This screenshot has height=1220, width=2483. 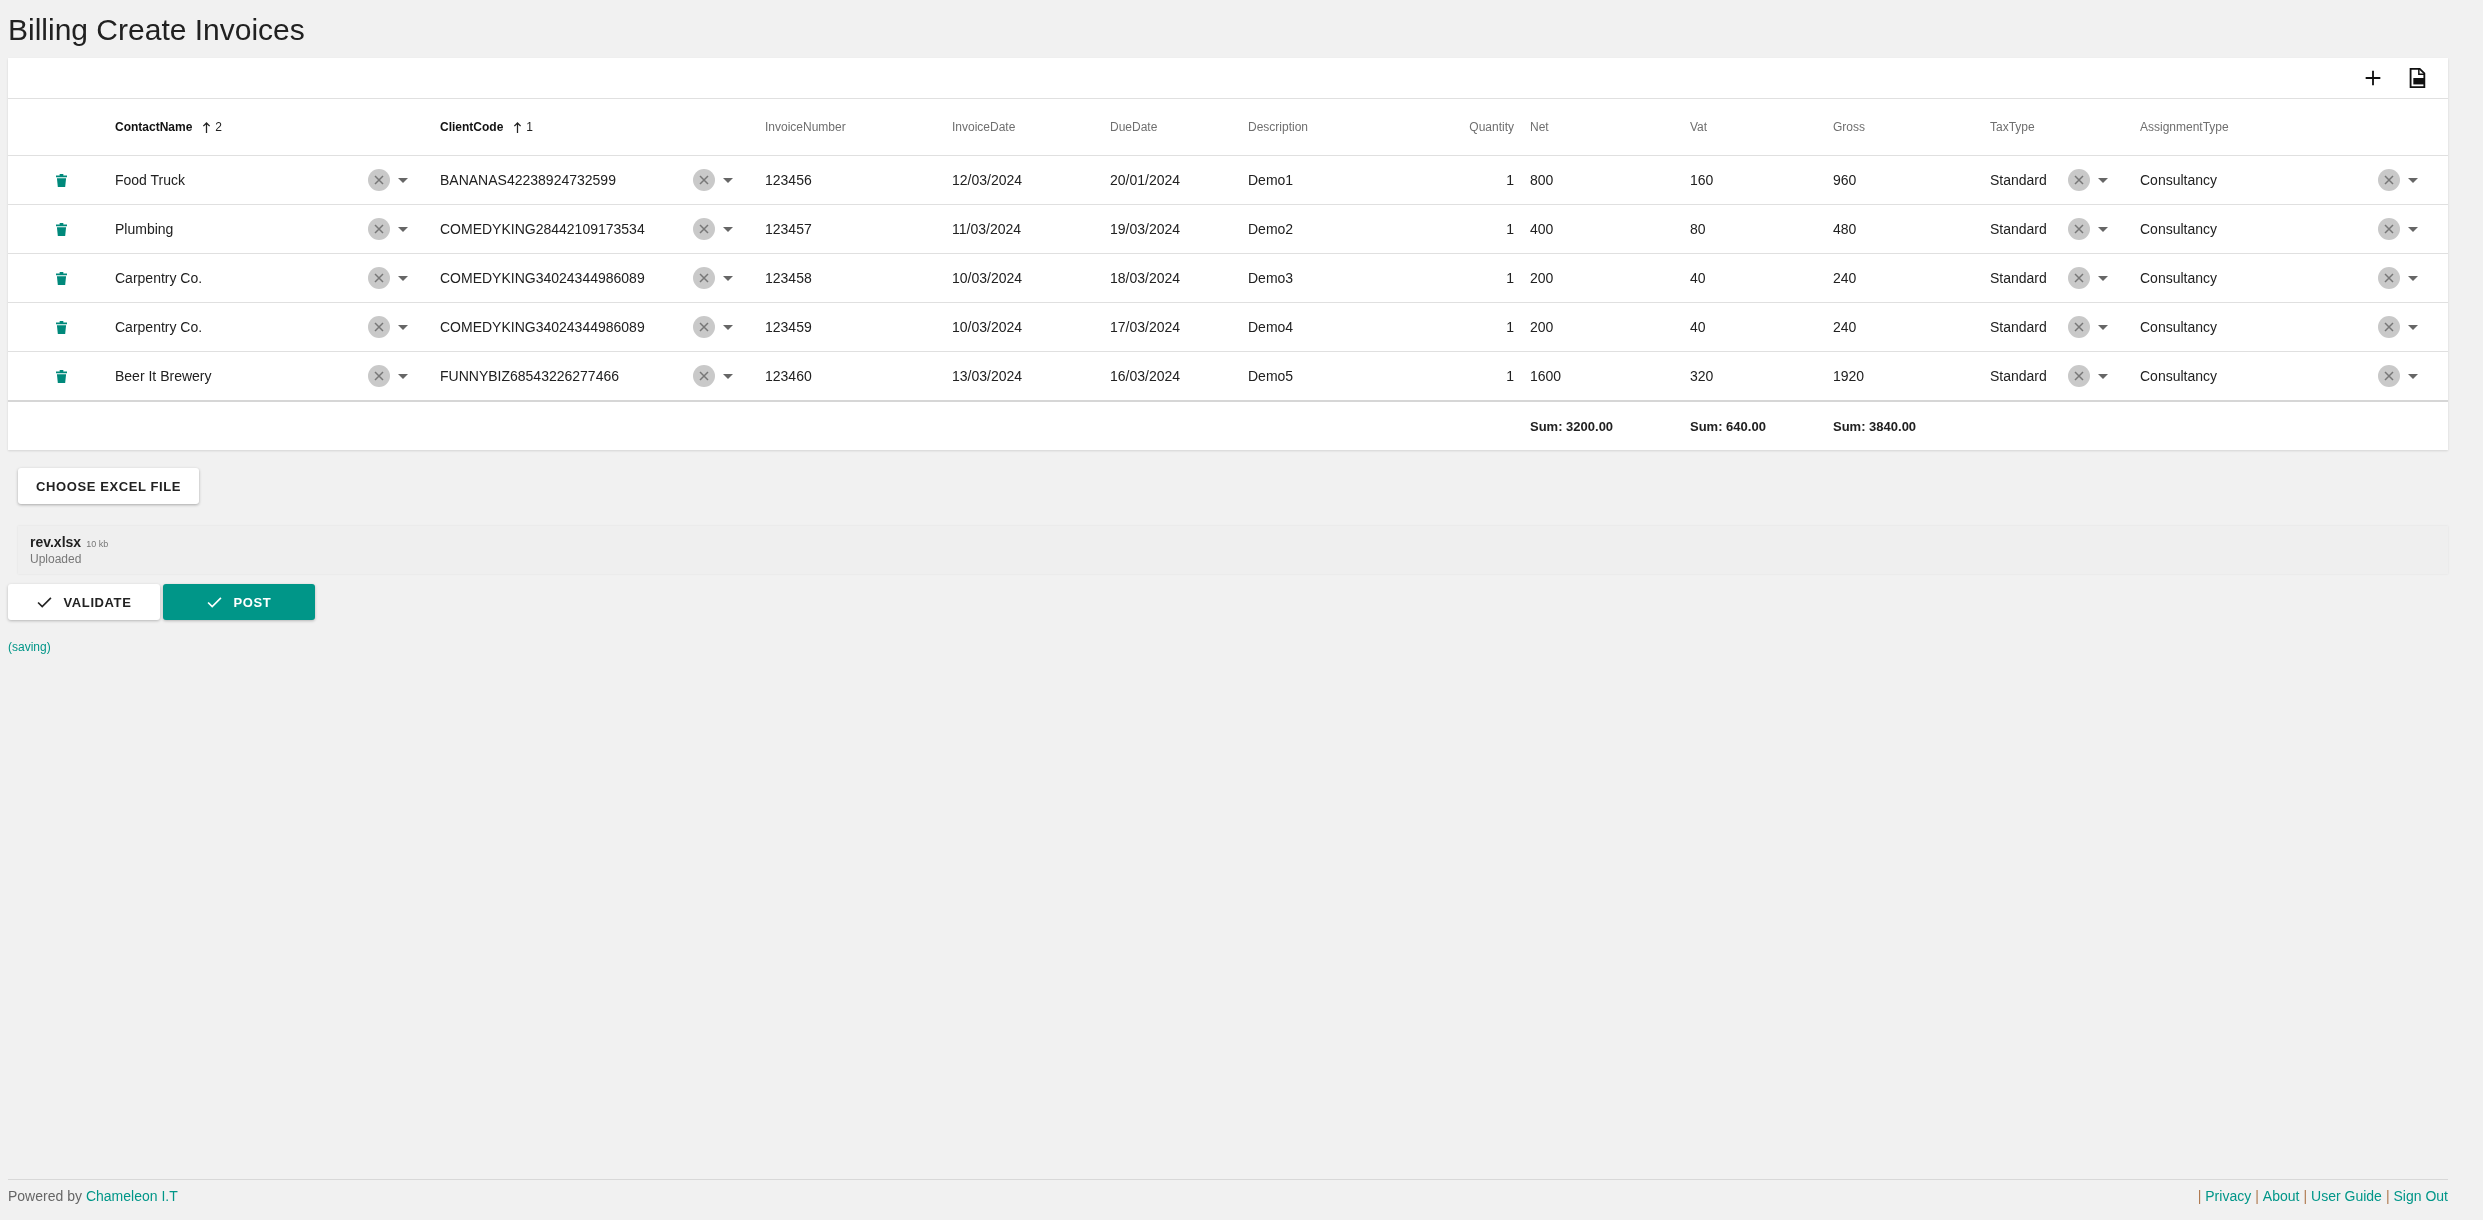 I want to click on footer-link: About, so click(x=2281, y=1196).